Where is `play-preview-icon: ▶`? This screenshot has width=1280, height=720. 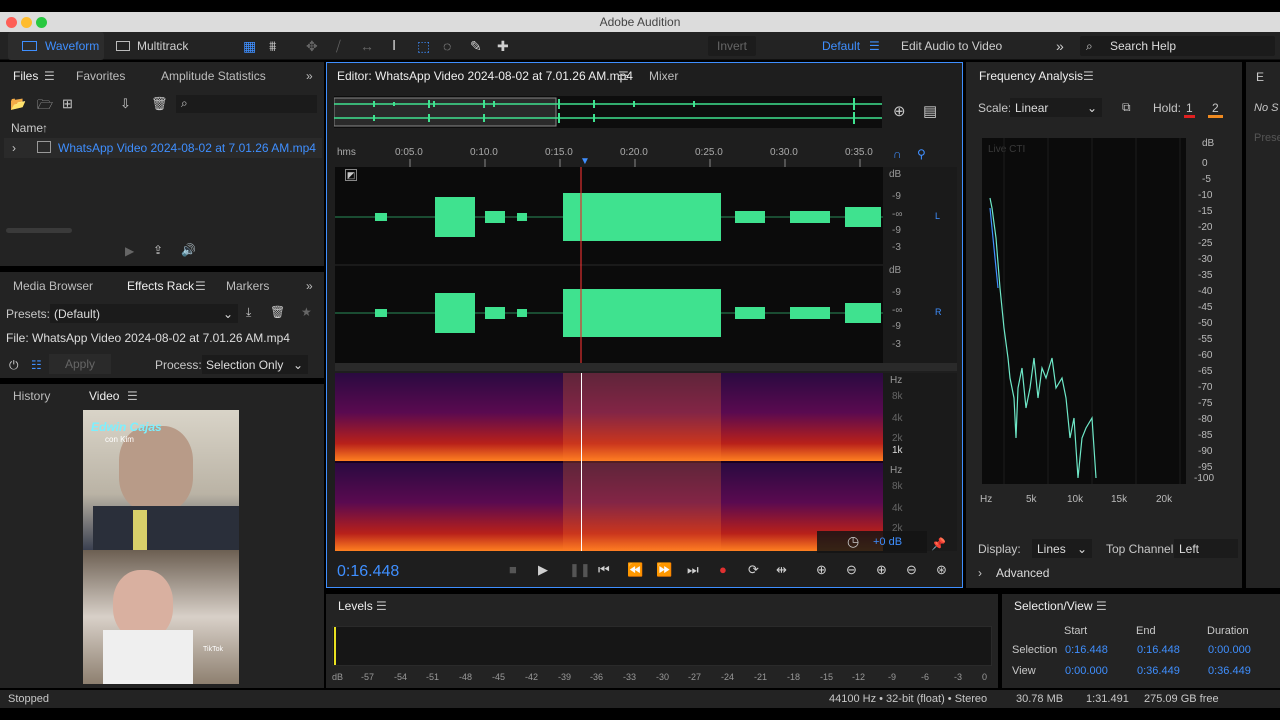
play-preview-icon: ▶ is located at coordinates (129, 251).